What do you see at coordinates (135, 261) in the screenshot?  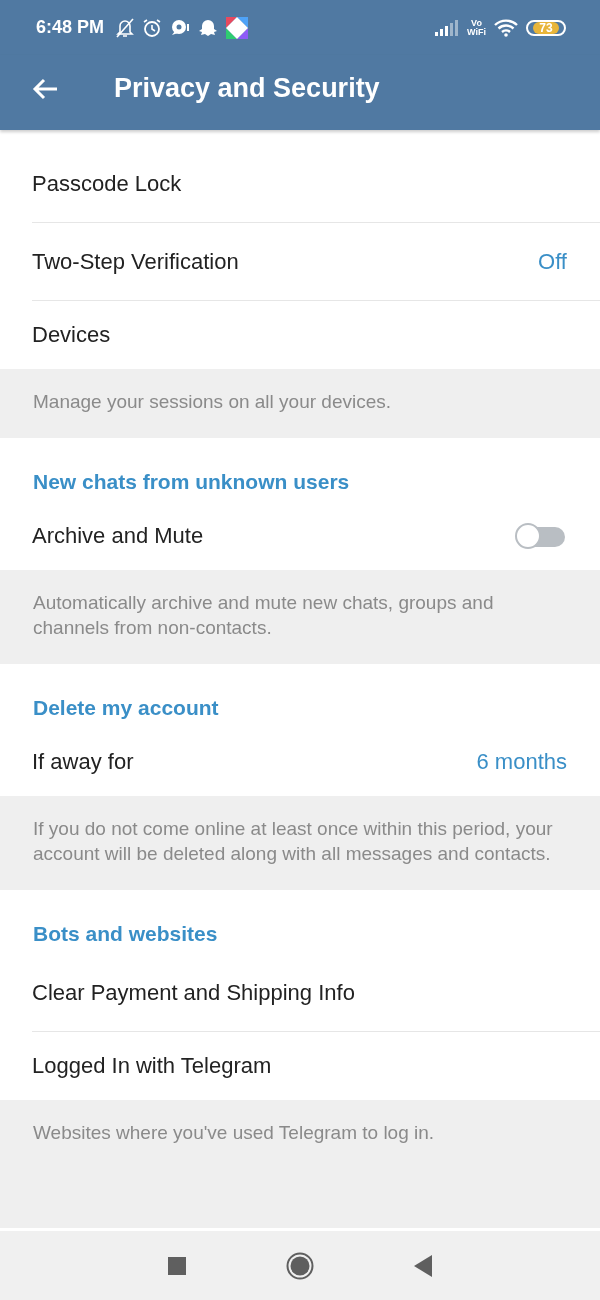 I see `row-label: Two-Step Verification` at bounding box center [135, 261].